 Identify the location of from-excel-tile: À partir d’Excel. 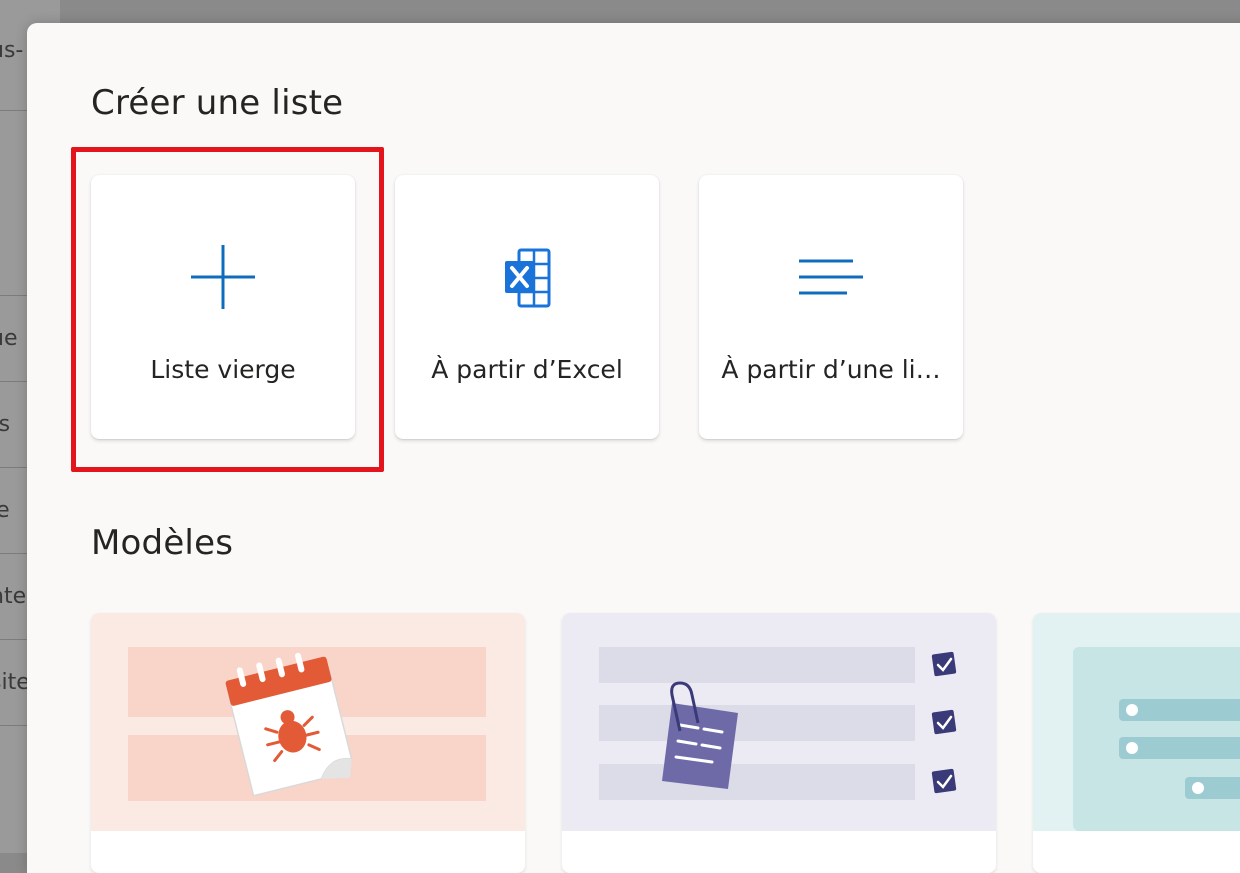
(527, 307).